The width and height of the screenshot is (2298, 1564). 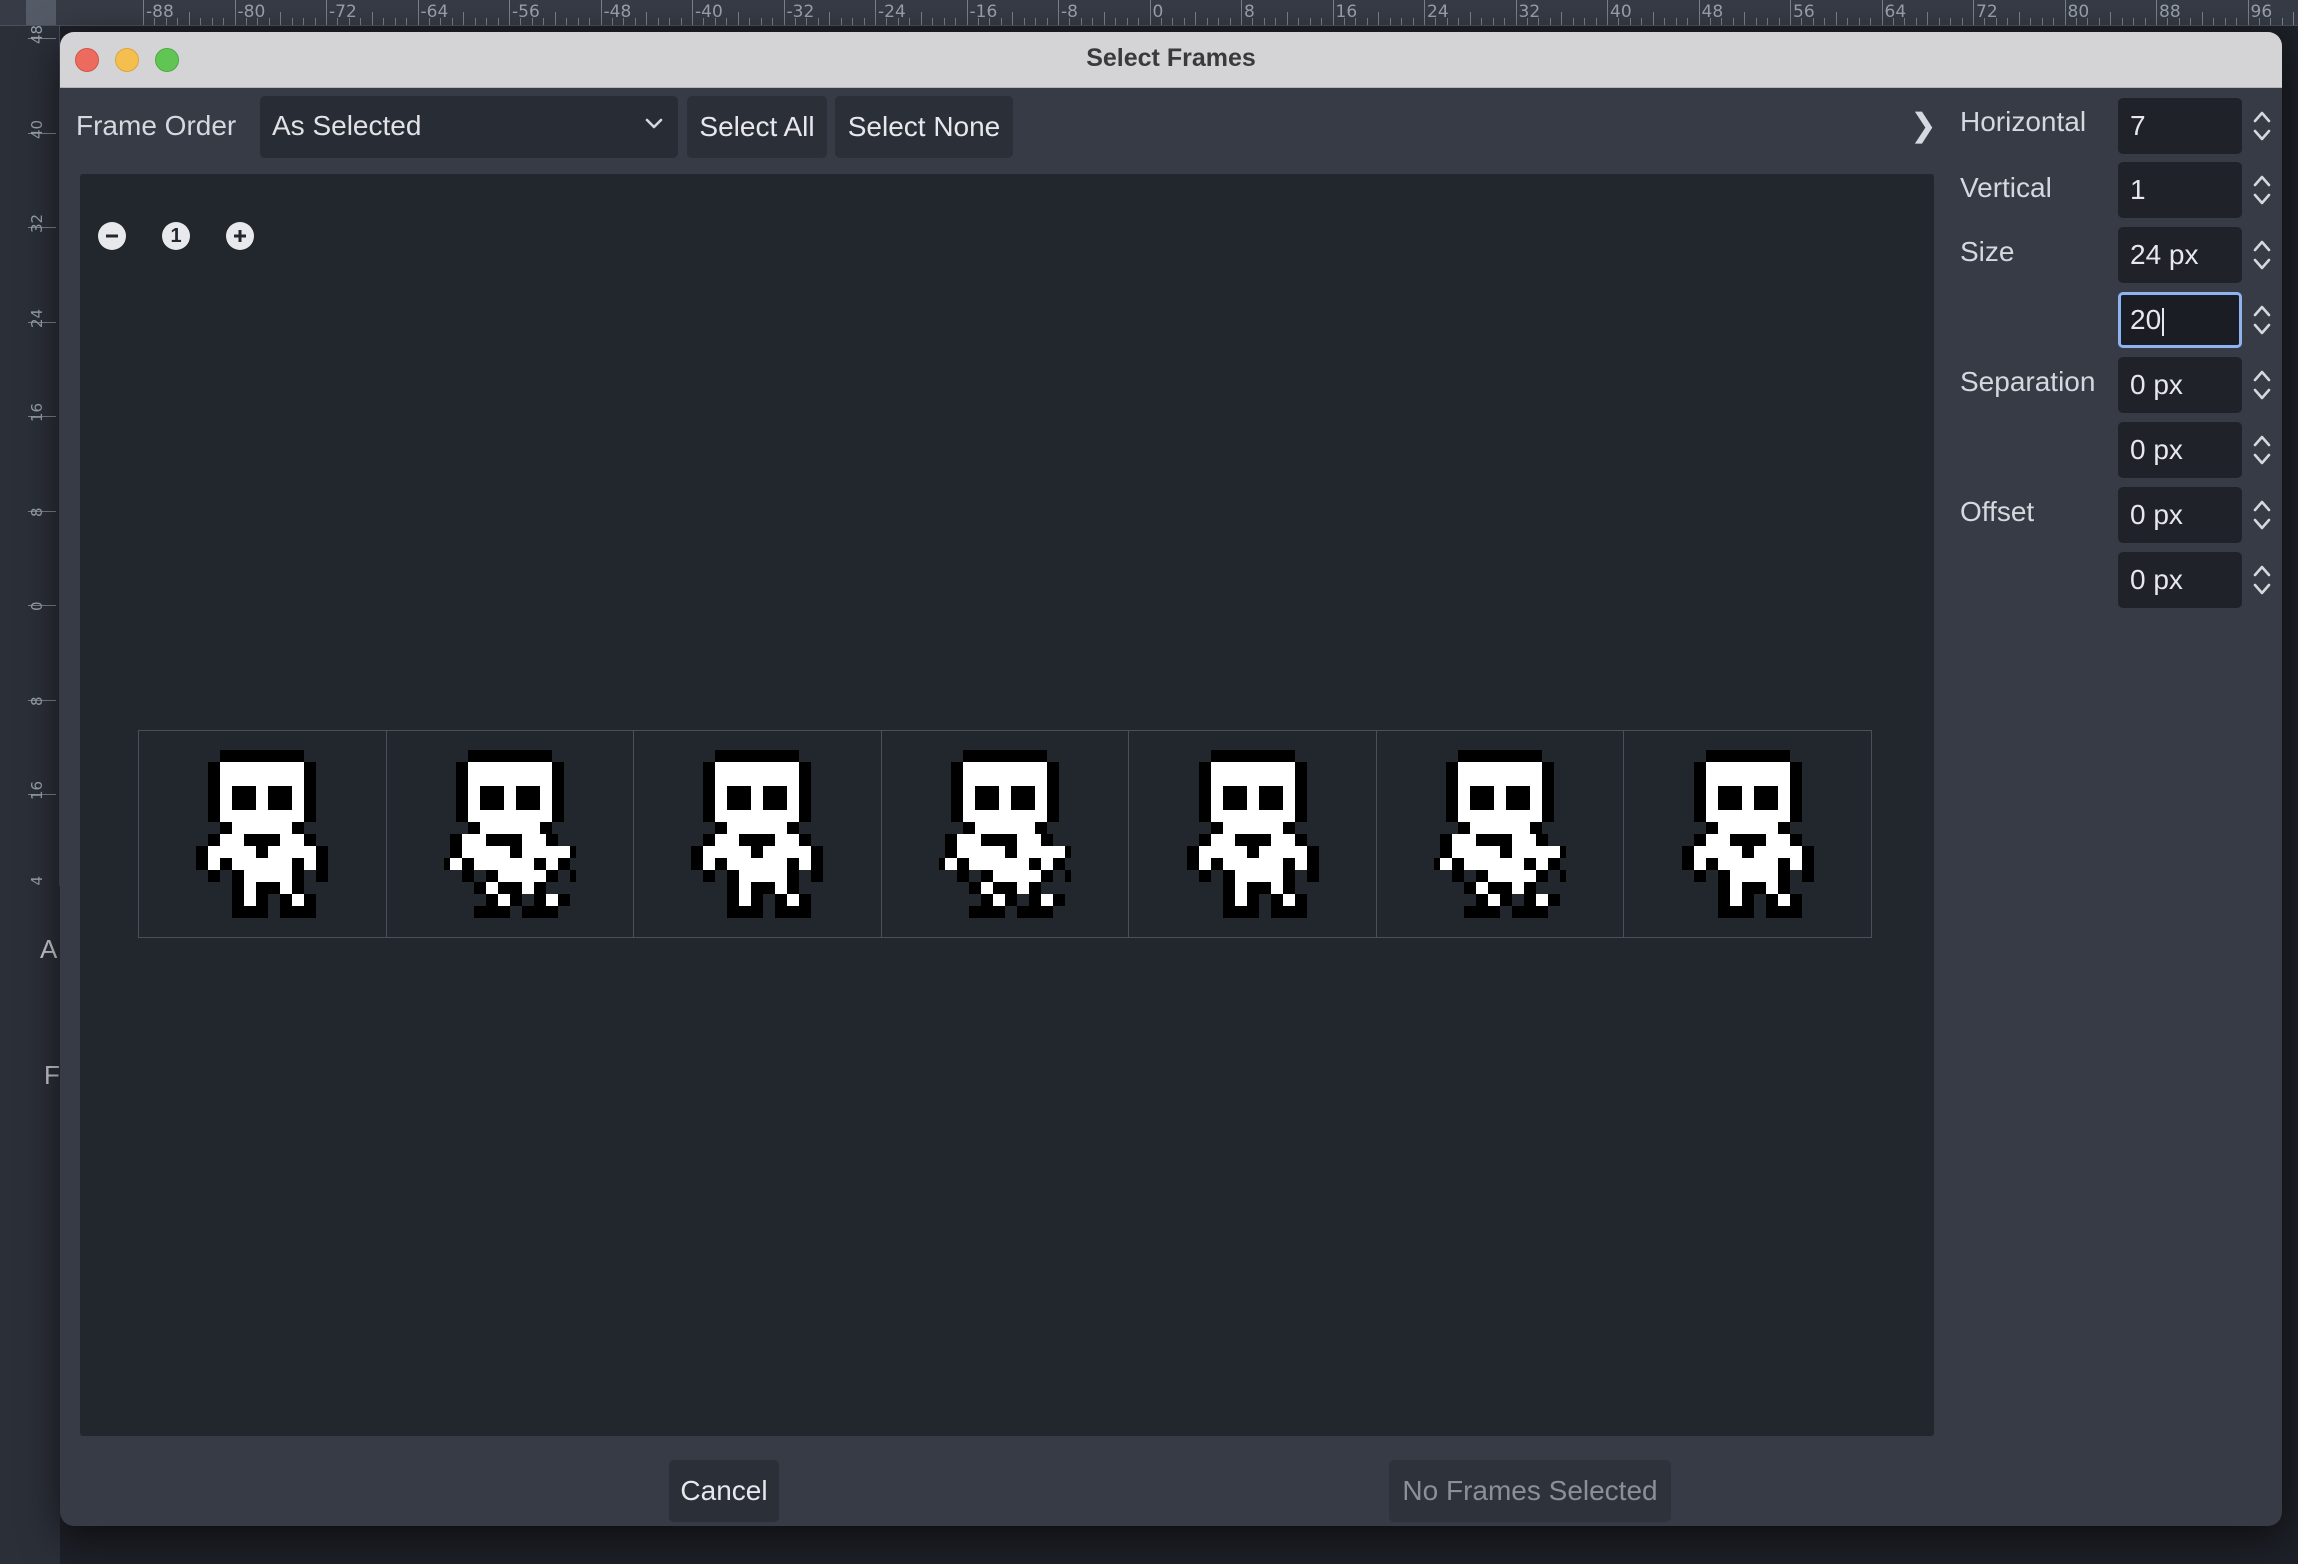 I want to click on window-title: Select Frames, so click(x=1171, y=58).